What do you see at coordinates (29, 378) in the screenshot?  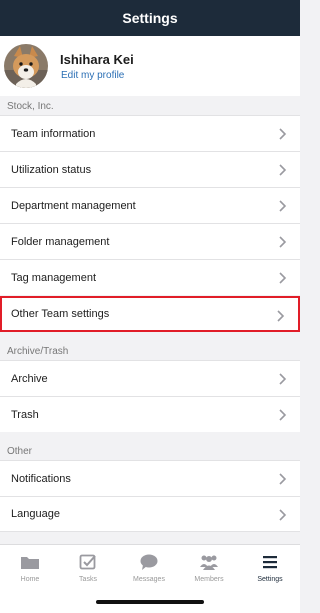 I see `settings-item-label: Archive` at bounding box center [29, 378].